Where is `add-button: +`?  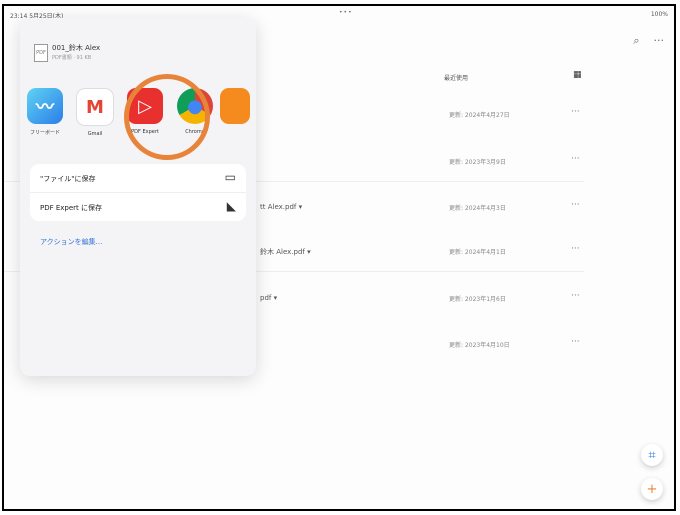 add-button: + is located at coordinates (652, 489).